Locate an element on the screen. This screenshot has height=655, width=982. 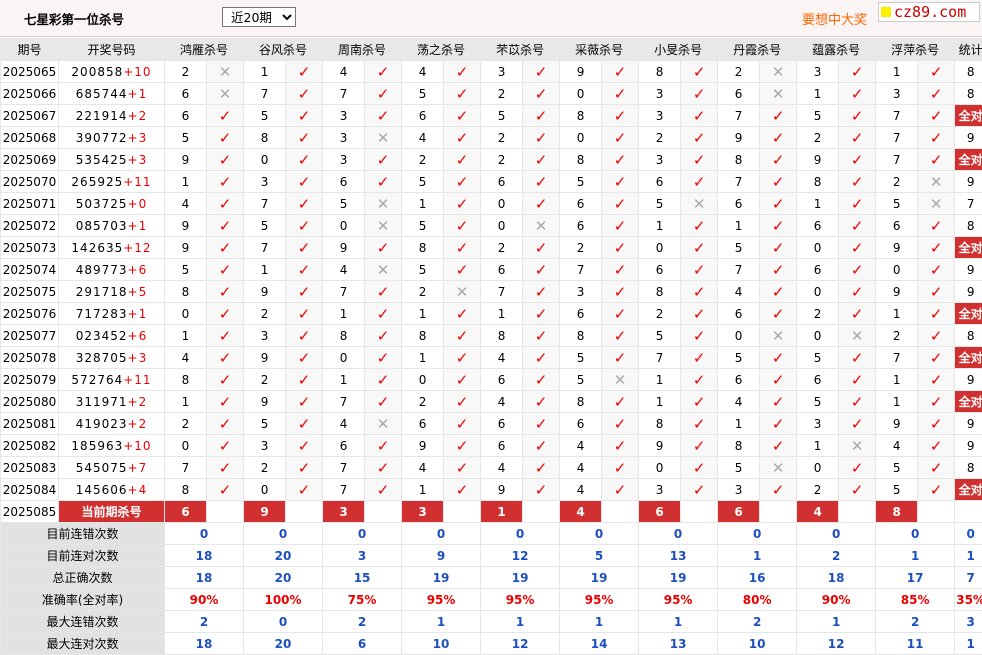
correct-count-cell: 8 is located at coordinates (968, 468).